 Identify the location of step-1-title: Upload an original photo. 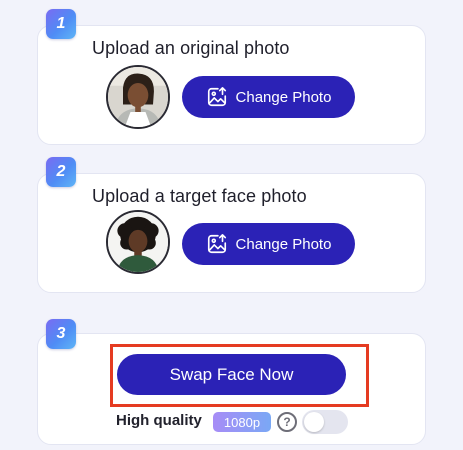
(191, 48).